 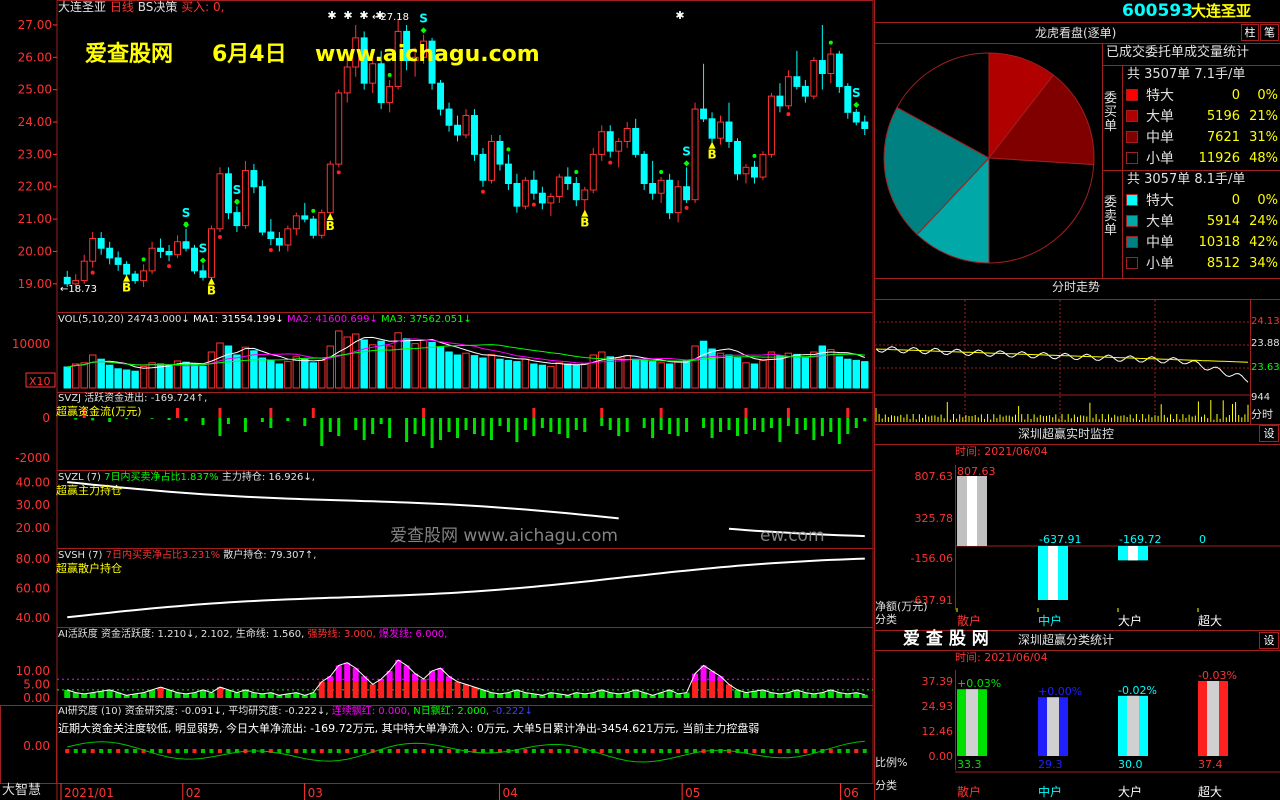 I want to click on ai-active-d: 强势线: 3.000,, so click(x=341, y=634).